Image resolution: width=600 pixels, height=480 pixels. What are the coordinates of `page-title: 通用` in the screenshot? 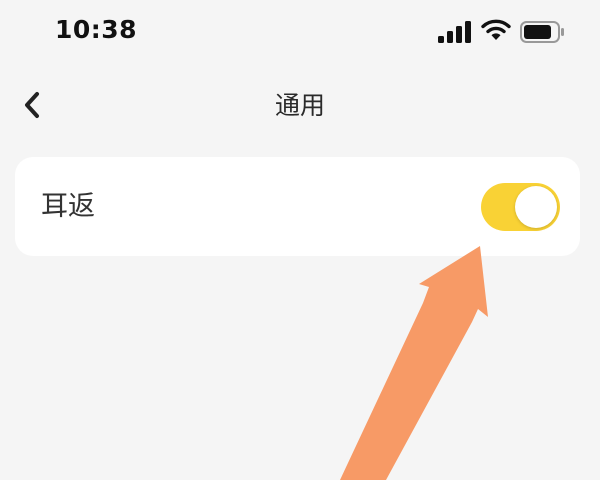 It's located at (299, 105).